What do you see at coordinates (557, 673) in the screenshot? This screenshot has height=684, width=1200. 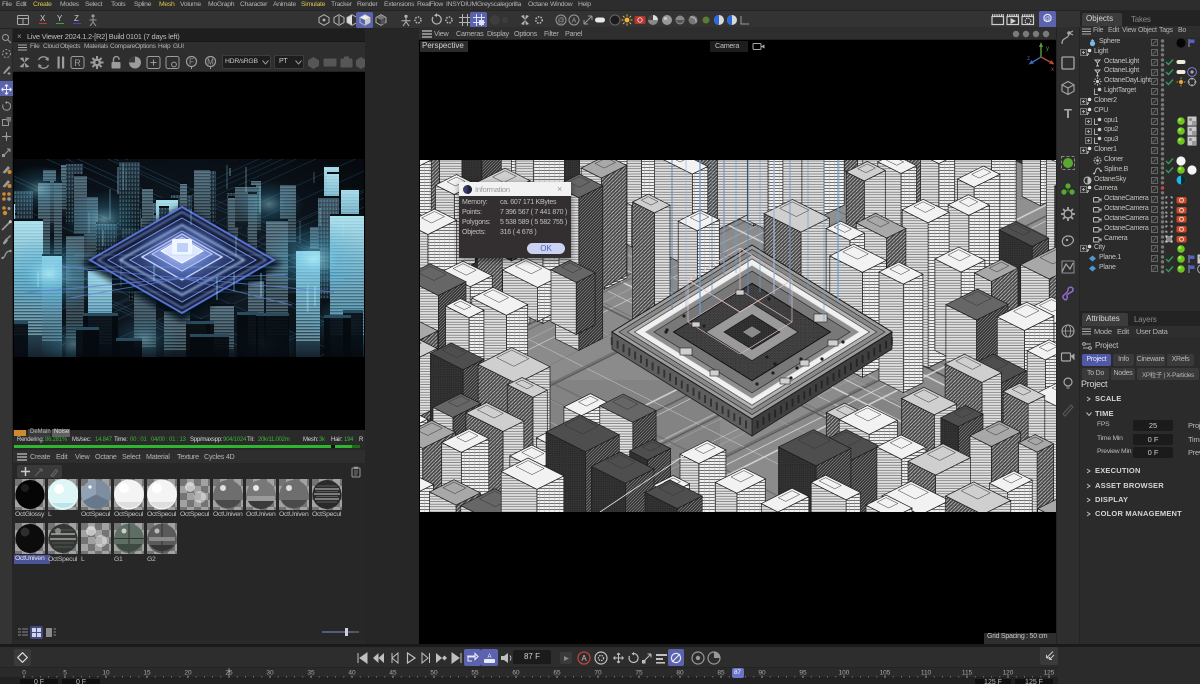 I see `svg-text: 65` at bounding box center [557, 673].